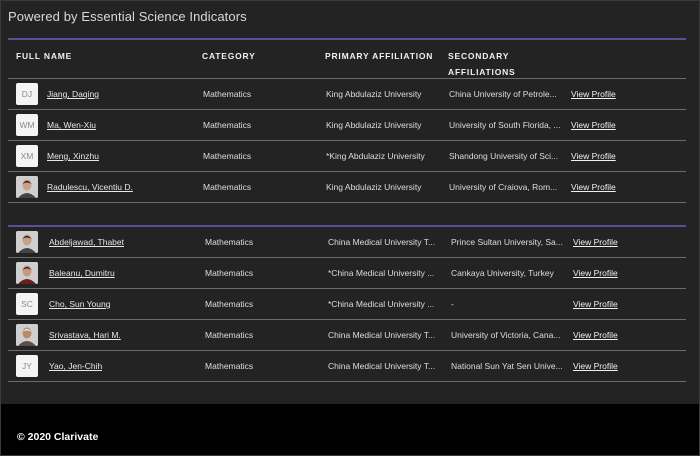 This screenshot has height=456, width=700. Describe the element at coordinates (452, 304) in the screenshot. I see `secondary-affiliation-cell: -` at that location.